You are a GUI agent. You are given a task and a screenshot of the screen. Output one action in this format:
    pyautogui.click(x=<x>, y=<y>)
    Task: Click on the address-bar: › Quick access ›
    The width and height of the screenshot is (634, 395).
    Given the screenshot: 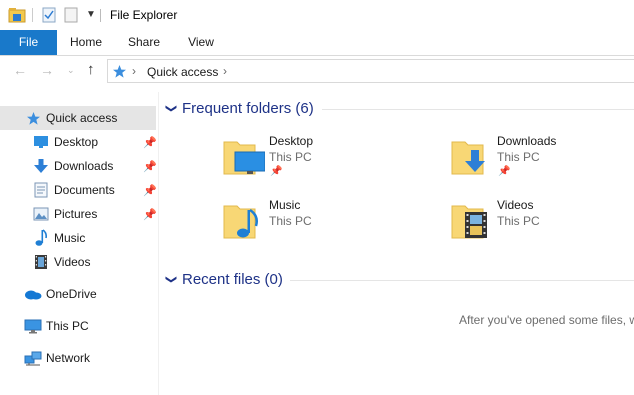 What is the action you would take?
    pyautogui.click(x=370, y=71)
    